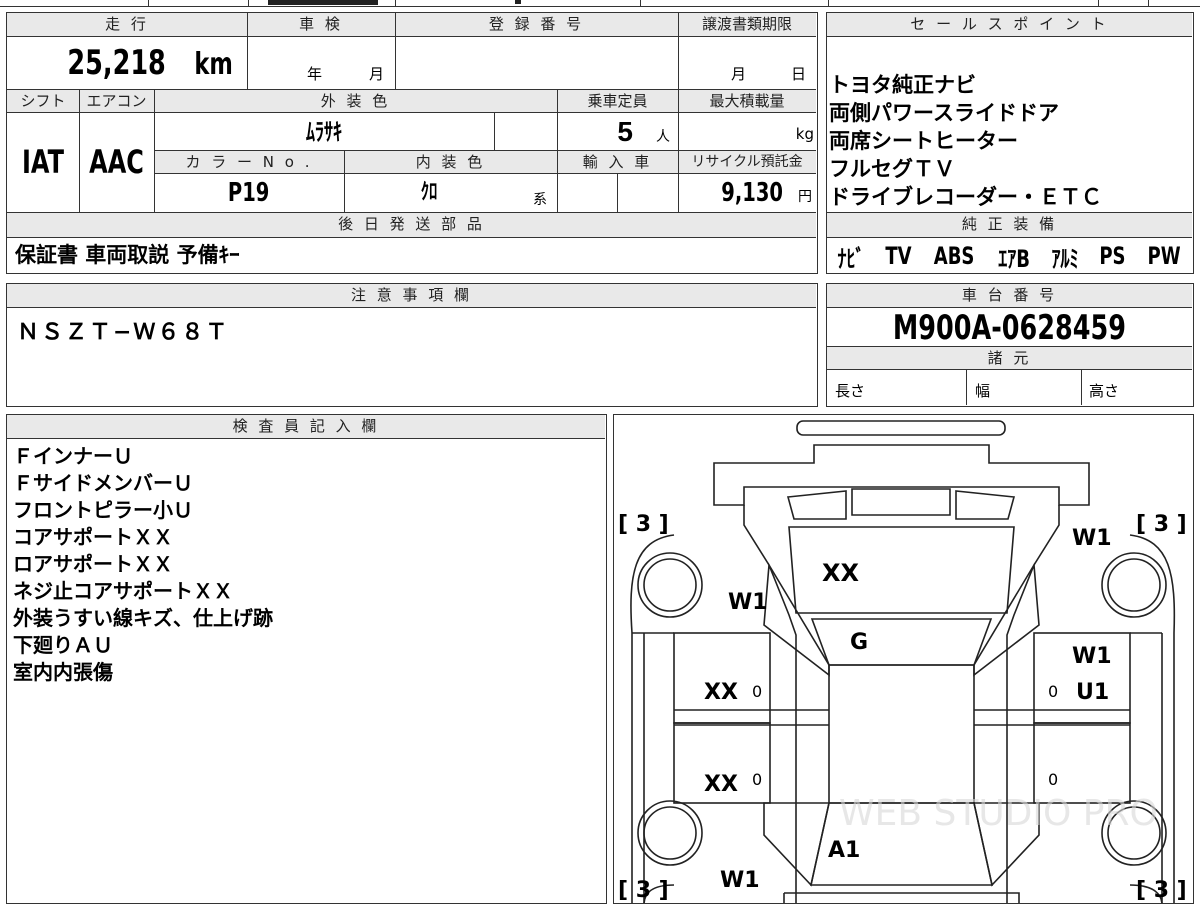 This screenshot has width=1200, height=904. Describe the element at coordinates (859, 642) in the screenshot. I see `hood-code: G` at that location.